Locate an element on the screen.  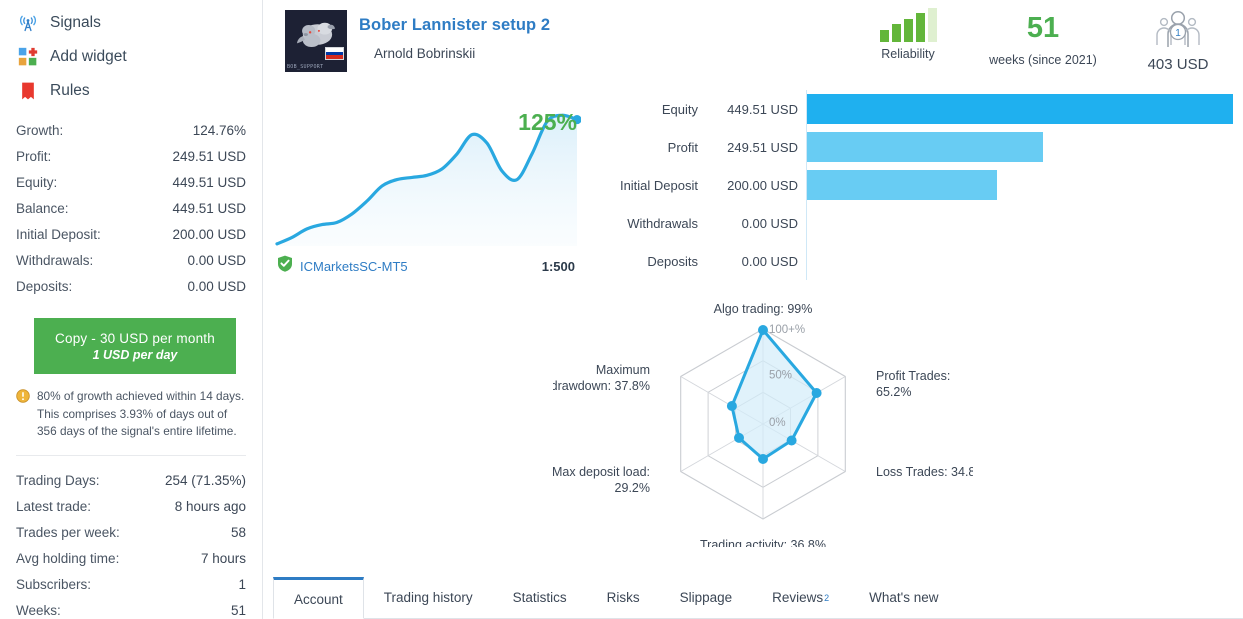
tab-risks: Risks is located at coordinates (623, 597).